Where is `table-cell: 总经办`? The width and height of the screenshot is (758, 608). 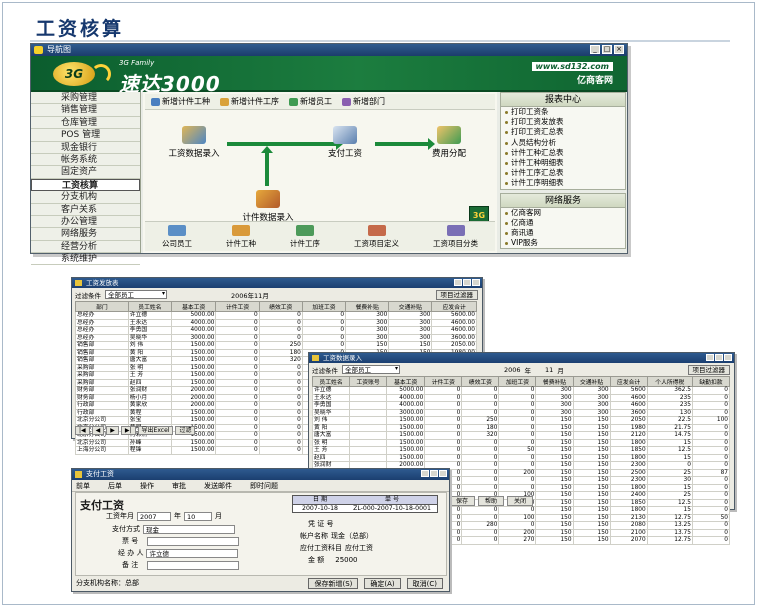 table-cell: 总经办 is located at coordinates (102, 330).